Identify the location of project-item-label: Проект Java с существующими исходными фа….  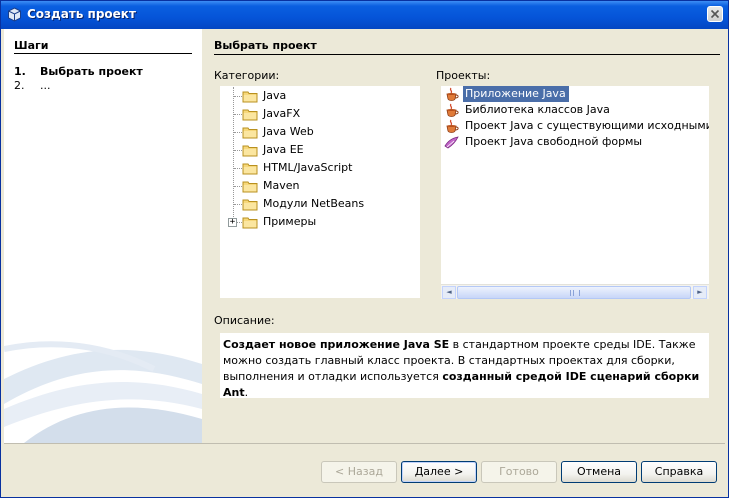
(587, 125).